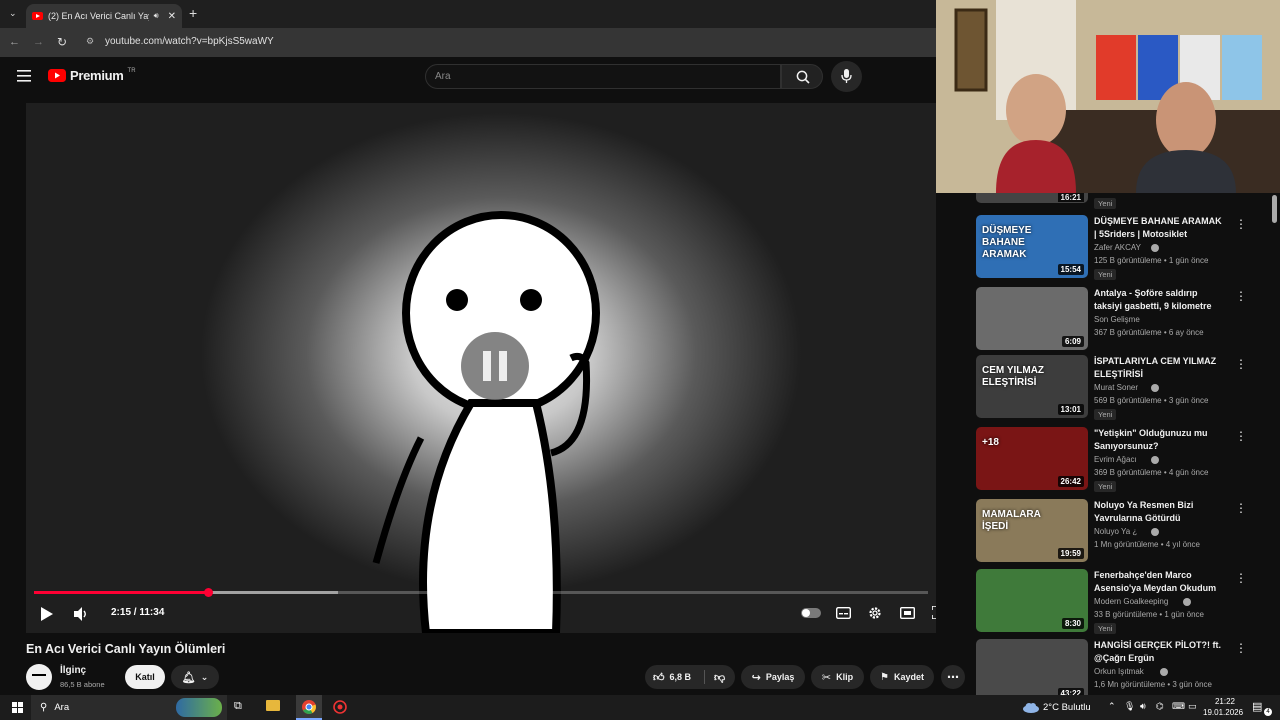  What do you see at coordinates (1013, 376) in the screenshot?
I see `thumbnail-caption: CEM YILMAZ ELEŞTİRİSİ` at bounding box center [1013, 376].